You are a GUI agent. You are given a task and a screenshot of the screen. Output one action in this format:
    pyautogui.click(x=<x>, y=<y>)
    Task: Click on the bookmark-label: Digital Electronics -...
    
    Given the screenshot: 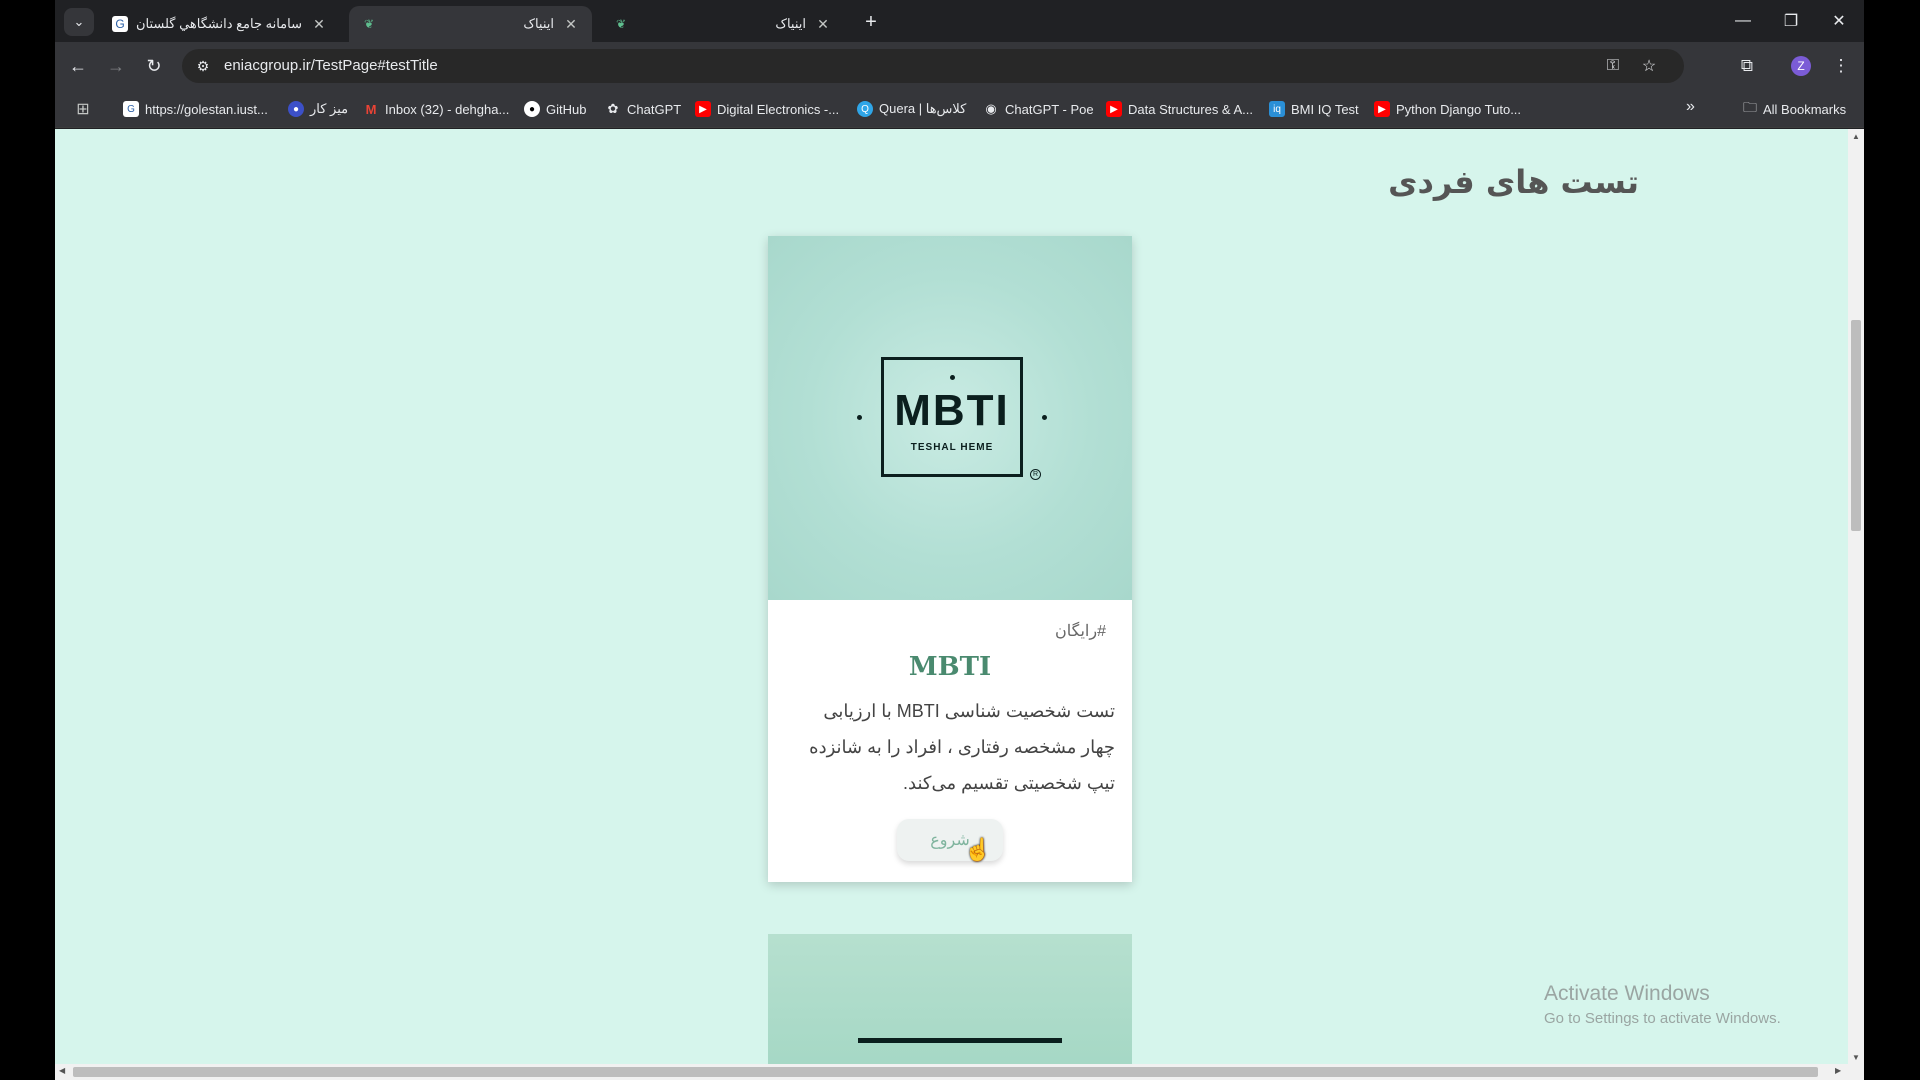 What is the action you would take?
    pyautogui.click(x=778, y=109)
    